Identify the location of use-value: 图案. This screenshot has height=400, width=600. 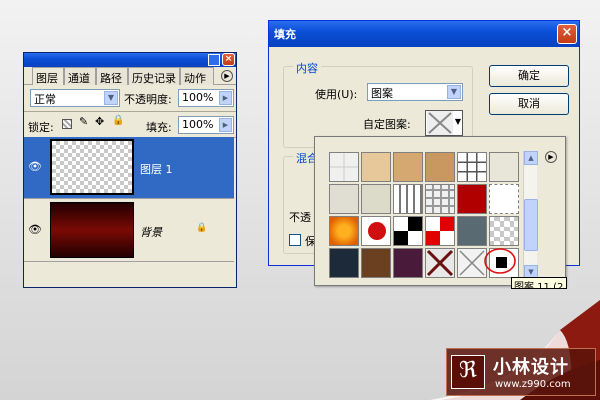
(382, 93).